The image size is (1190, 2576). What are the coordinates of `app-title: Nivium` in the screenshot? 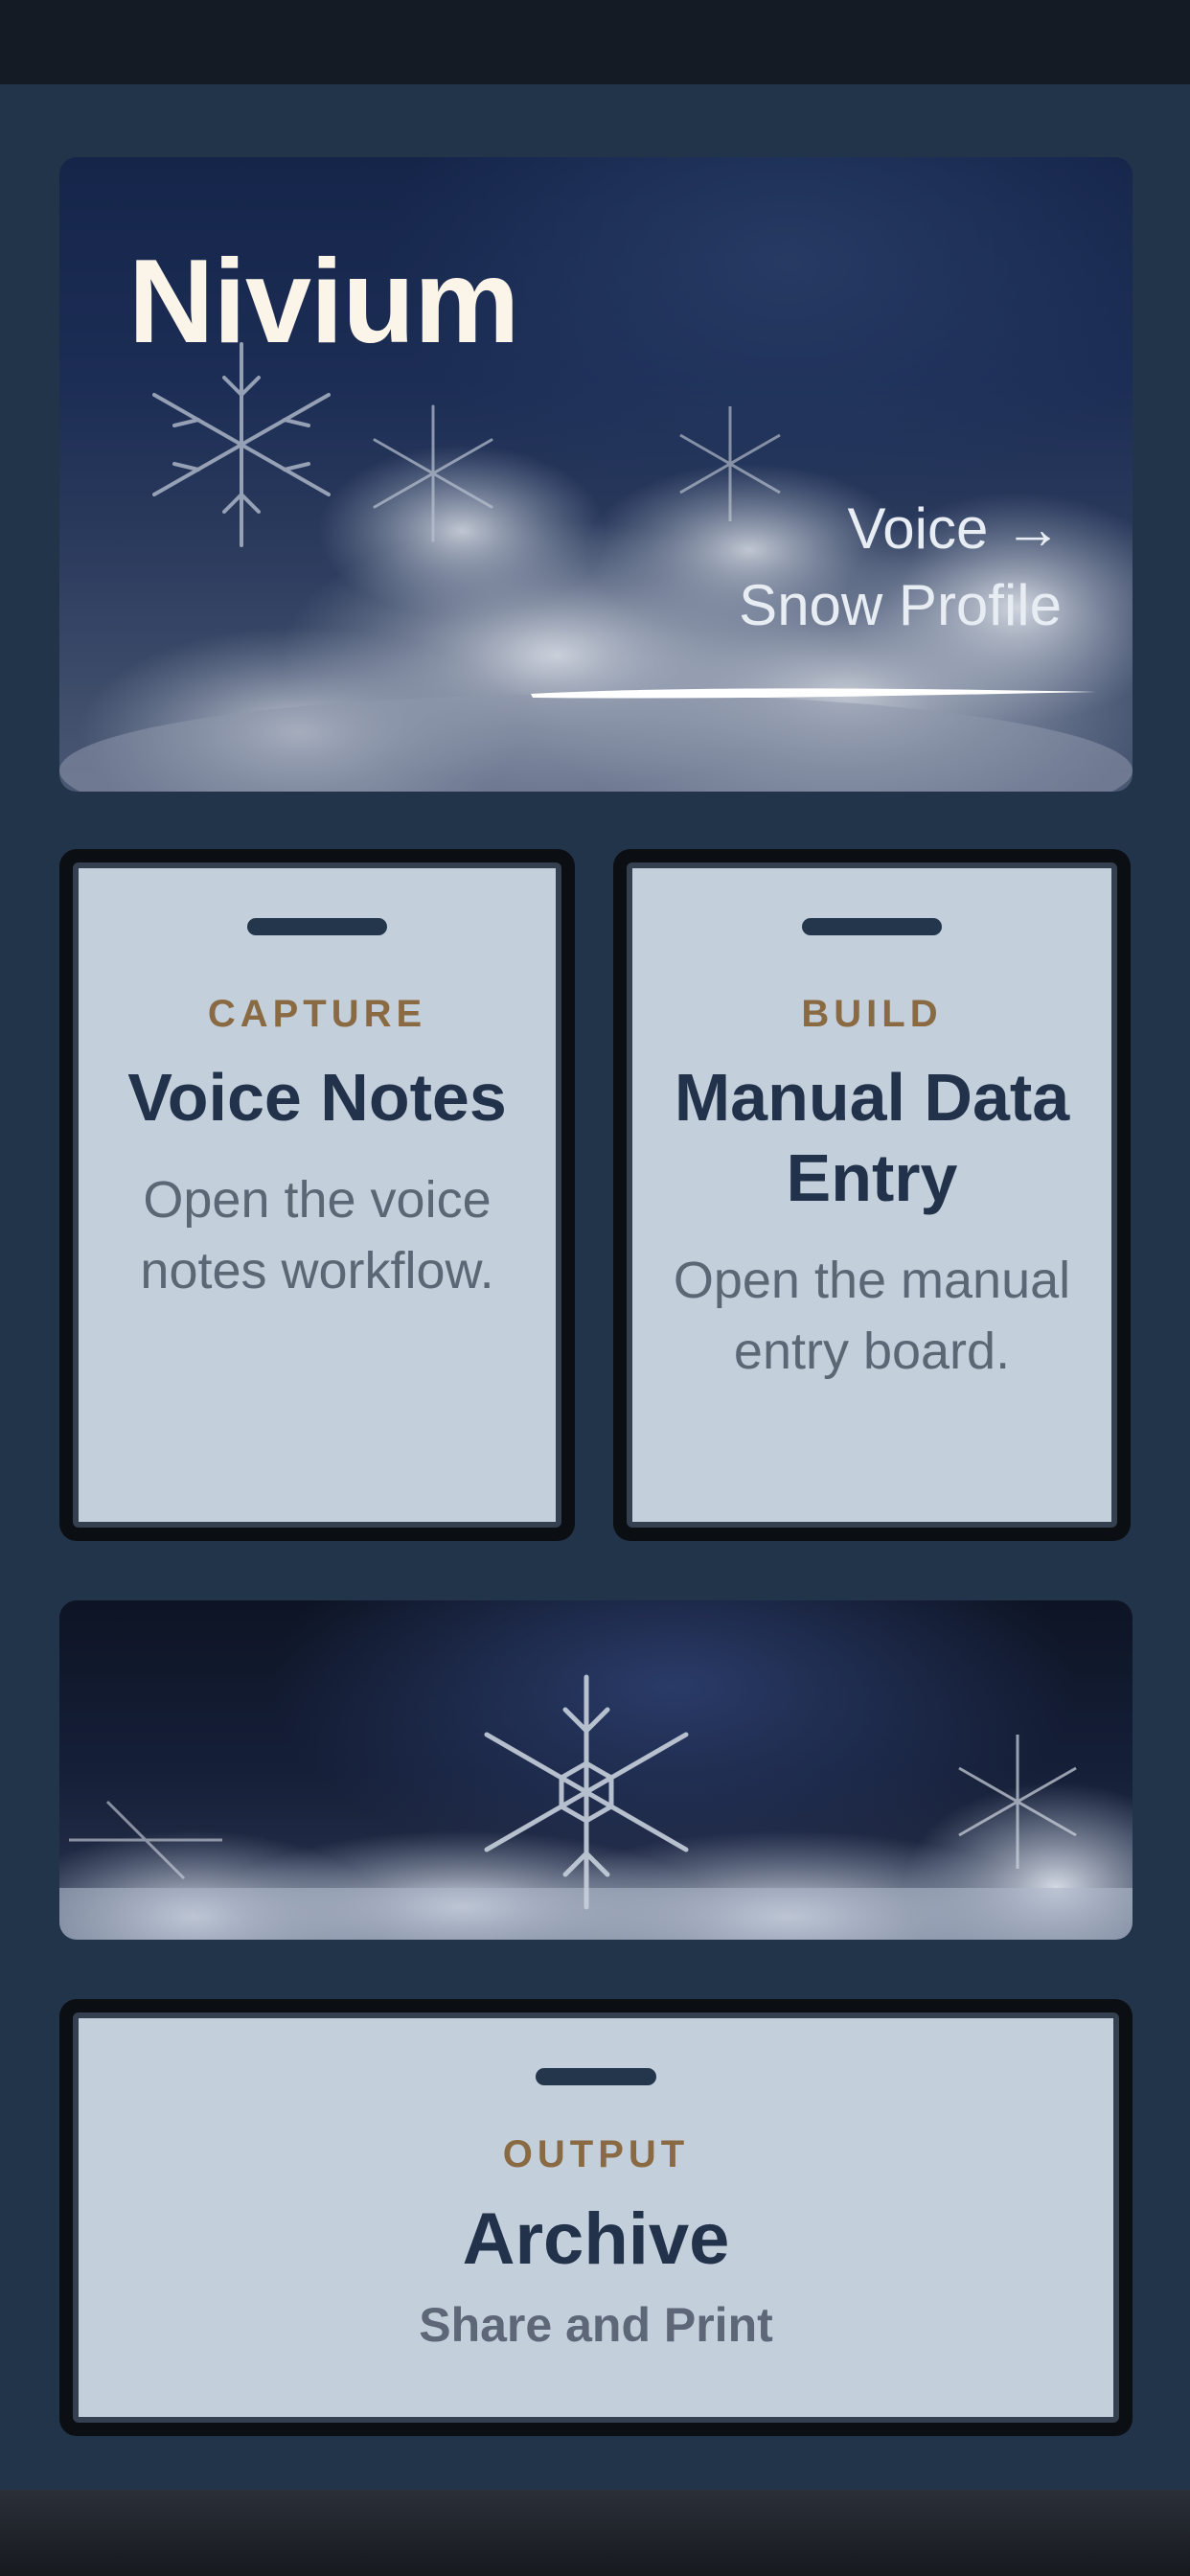 It's located at (324, 302).